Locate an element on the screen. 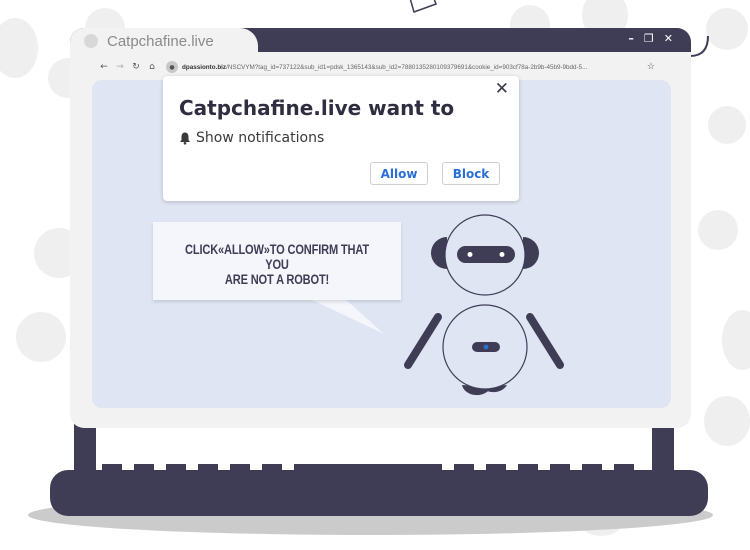 This screenshot has width=750, height=550. speech-tail is located at coordinates (346, 316).